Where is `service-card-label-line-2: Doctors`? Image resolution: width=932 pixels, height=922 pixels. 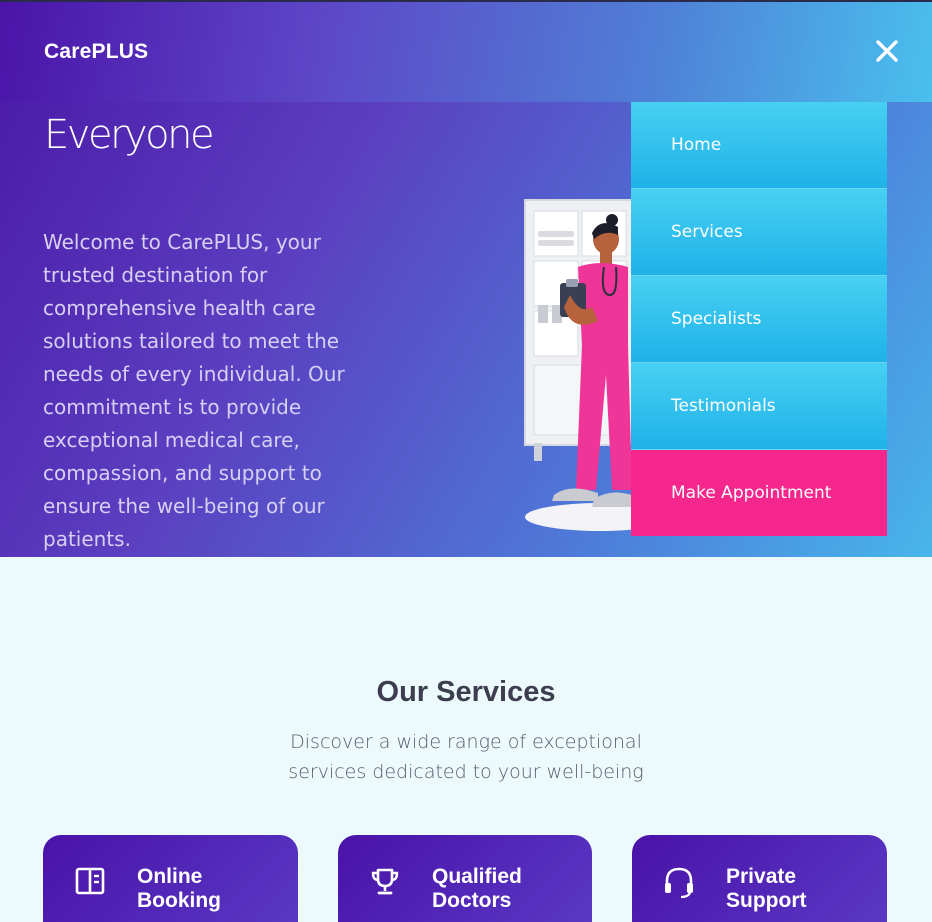 service-card-label-line-2: Doctors is located at coordinates (472, 900).